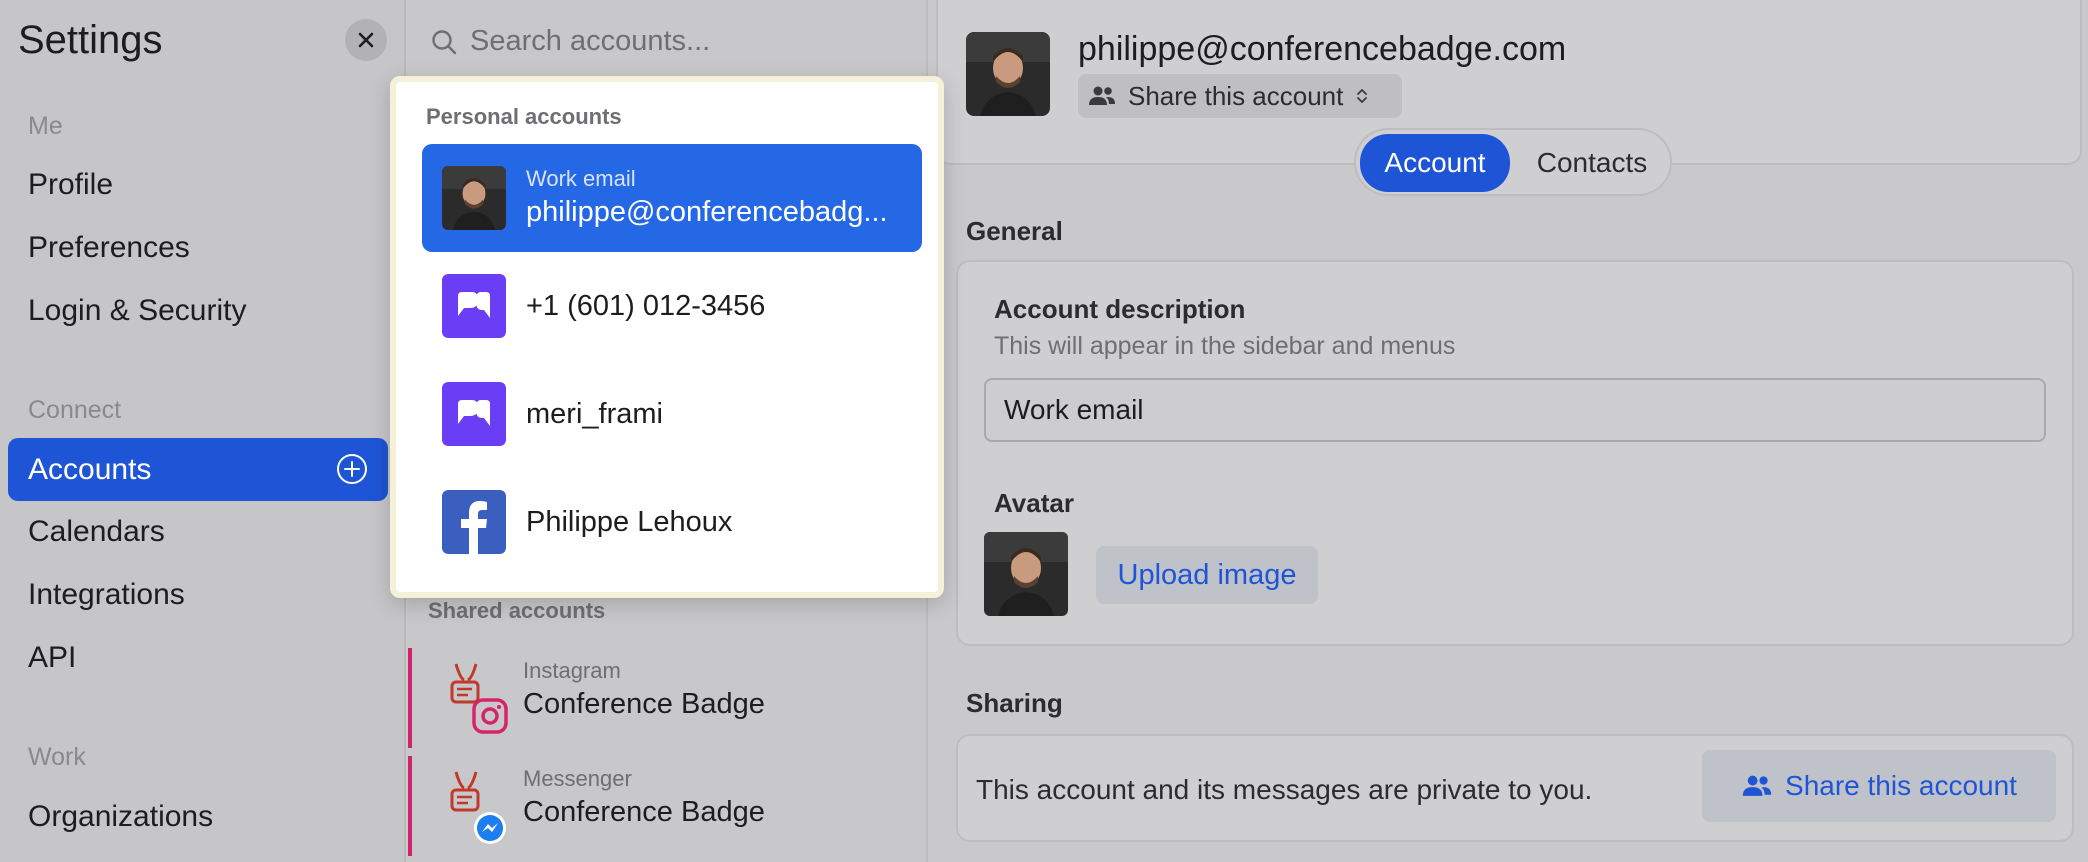  I want to click on general-section-title: General, so click(1014, 231).